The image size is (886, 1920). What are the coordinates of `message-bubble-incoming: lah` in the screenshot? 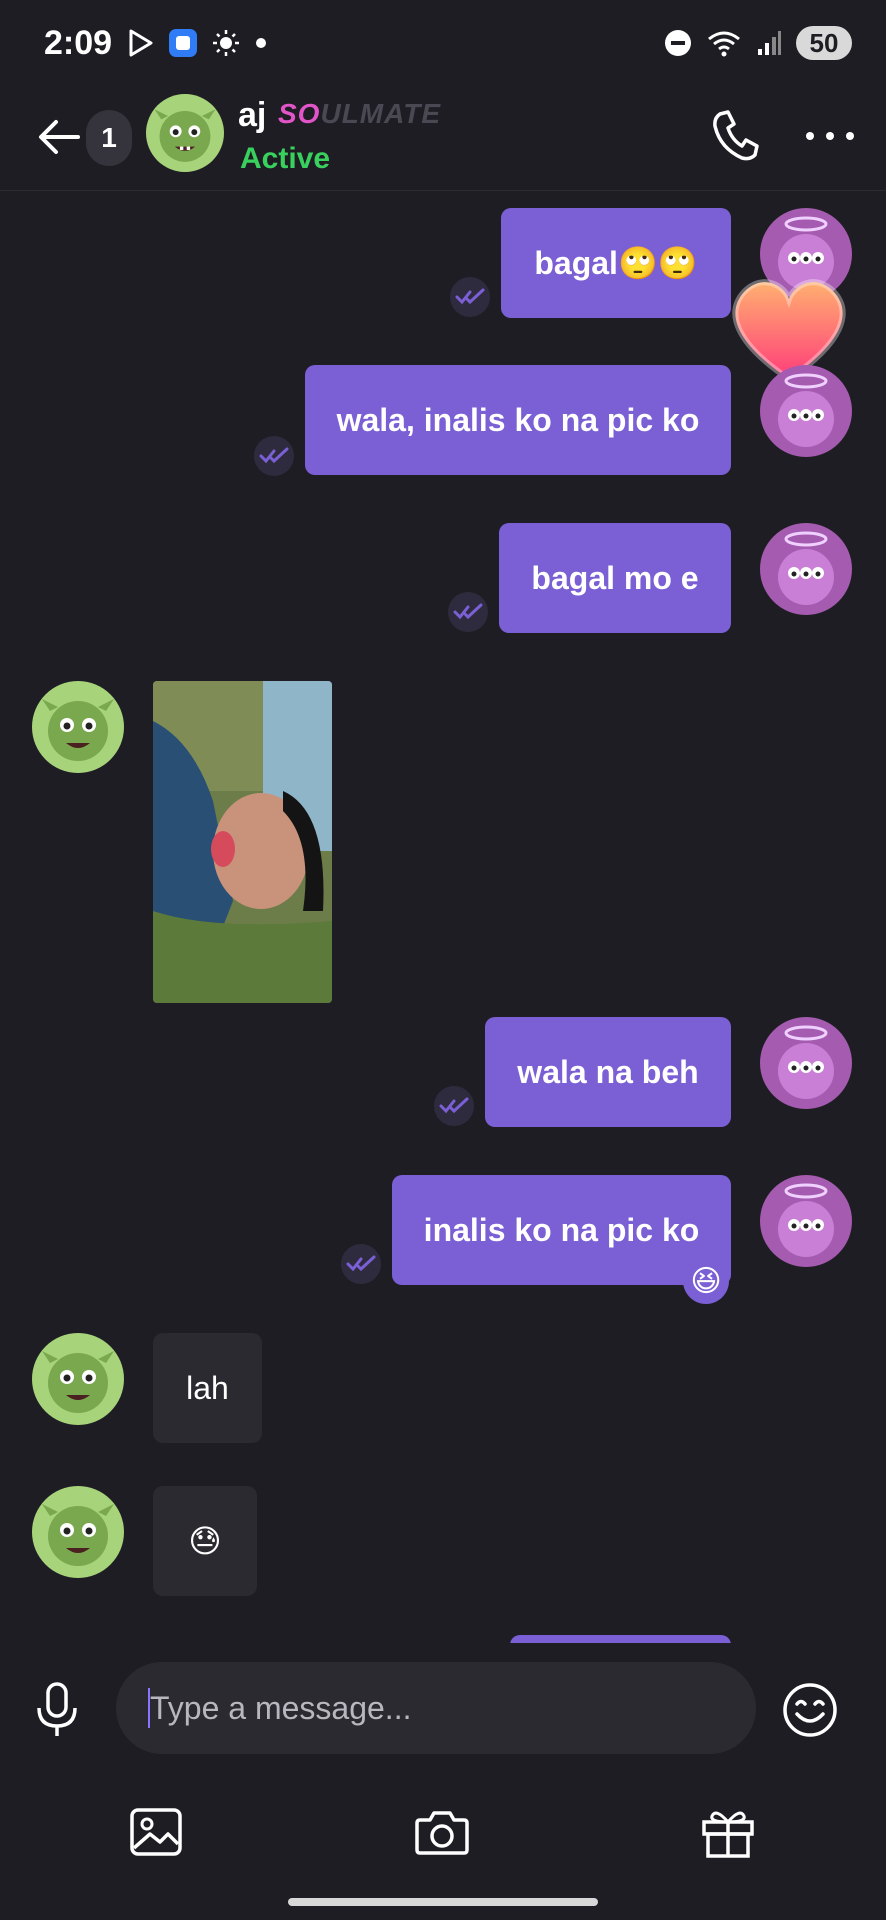 It's located at (207, 1388).